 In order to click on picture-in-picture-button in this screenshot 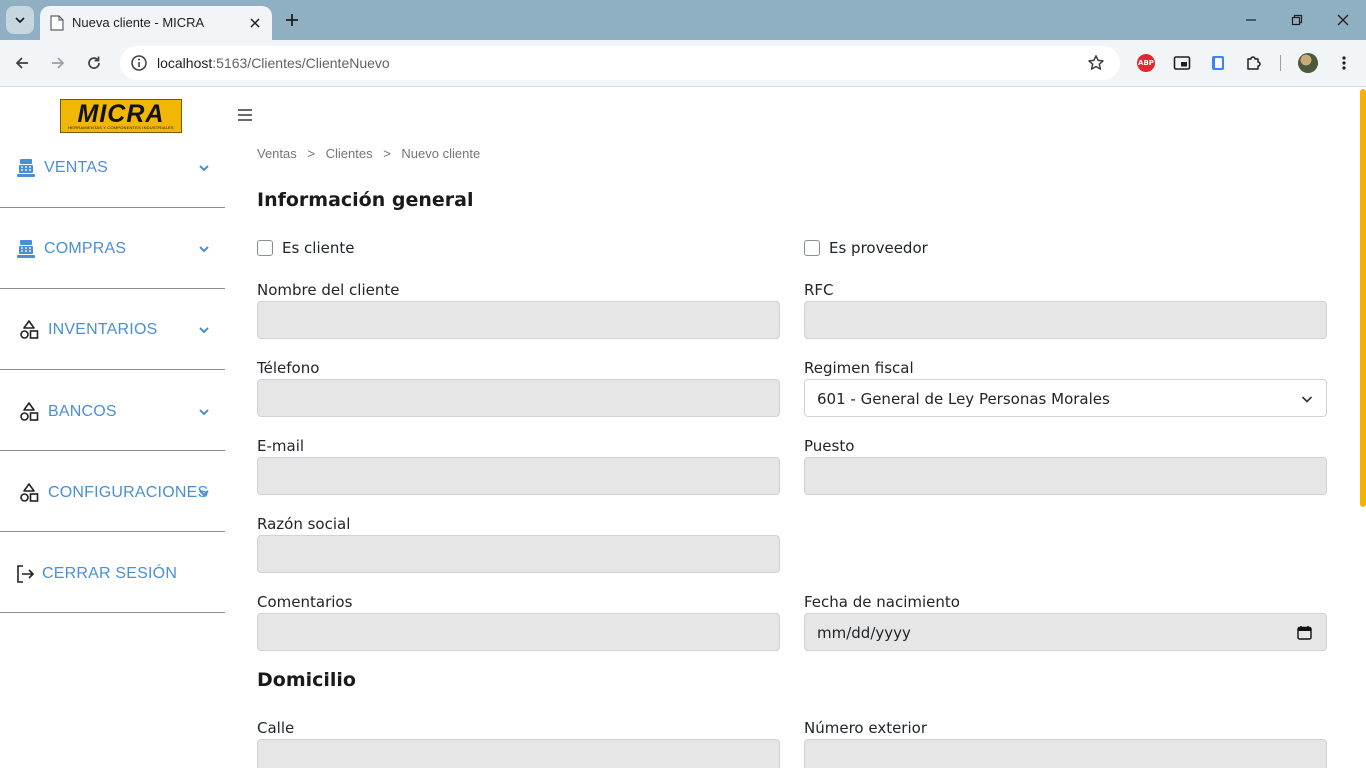, I will do `click(1182, 63)`.